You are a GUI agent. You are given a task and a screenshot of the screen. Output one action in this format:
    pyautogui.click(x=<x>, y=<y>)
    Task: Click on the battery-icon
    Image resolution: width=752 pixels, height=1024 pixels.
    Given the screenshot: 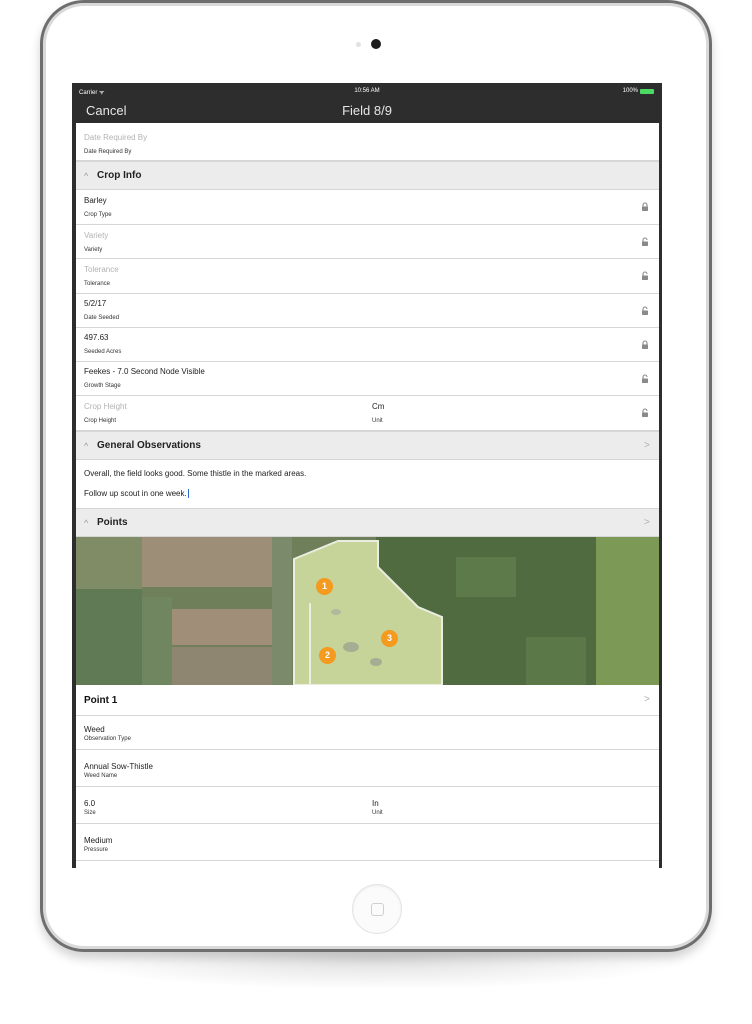 What is the action you would take?
    pyautogui.click(x=647, y=91)
    